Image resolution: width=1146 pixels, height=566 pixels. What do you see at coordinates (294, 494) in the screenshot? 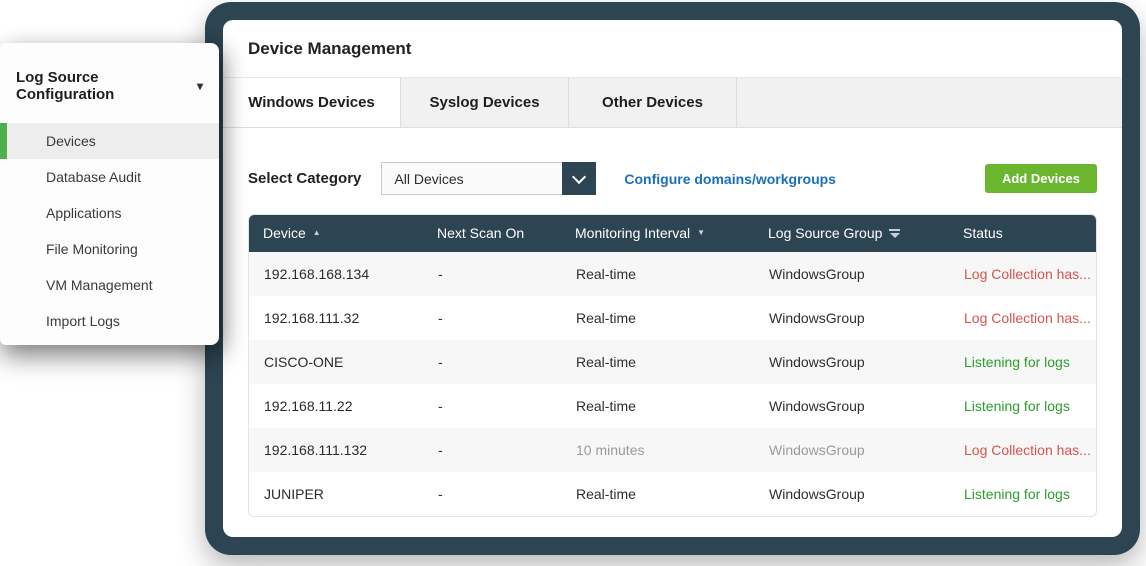
I see `device-cell: JUNIPER` at bounding box center [294, 494].